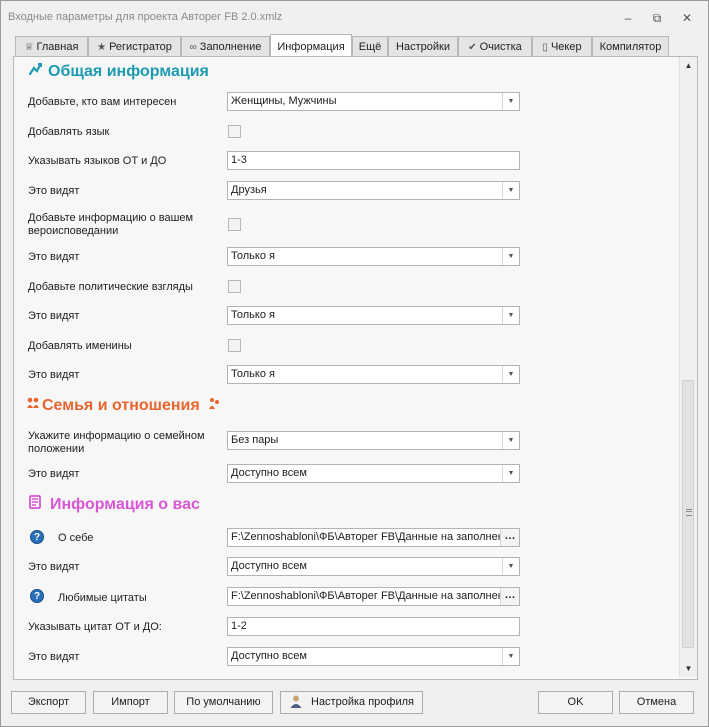 The image size is (709, 727). Describe the element at coordinates (628, 18) in the screenshot. I see `minimize-button: ‒` at that location.